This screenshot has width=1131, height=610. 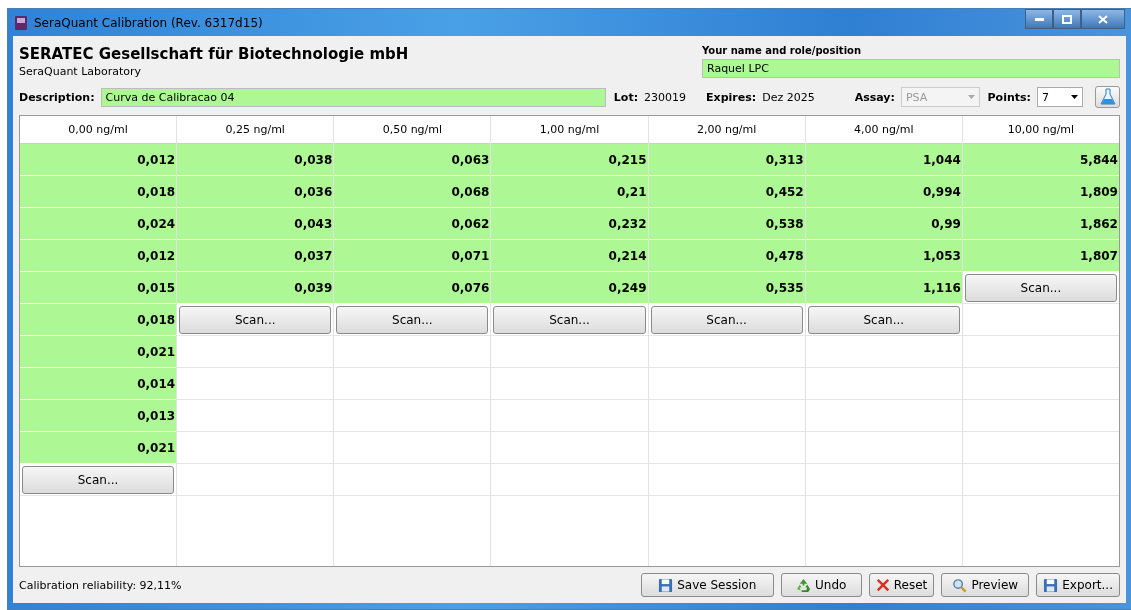 I want to click on reliability-text: Calibration reliability: 92,11%, so click(x=100, y=585).